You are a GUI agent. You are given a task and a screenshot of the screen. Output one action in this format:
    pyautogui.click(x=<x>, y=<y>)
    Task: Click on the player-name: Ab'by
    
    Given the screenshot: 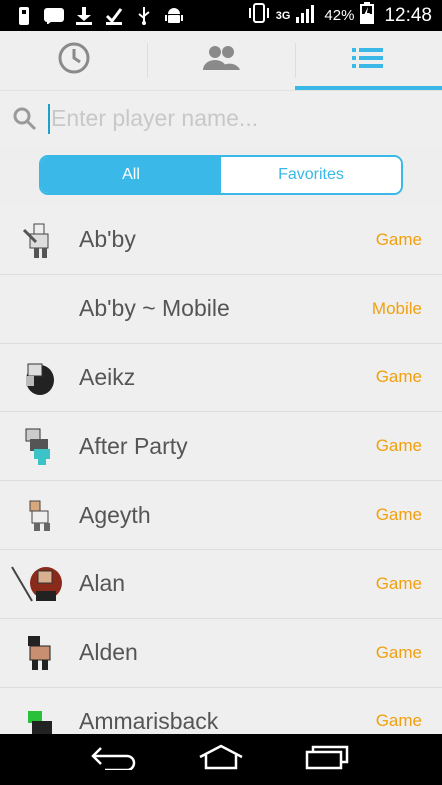 What is the action you would take?
    pyautogui.click(x=107, y=239)
    